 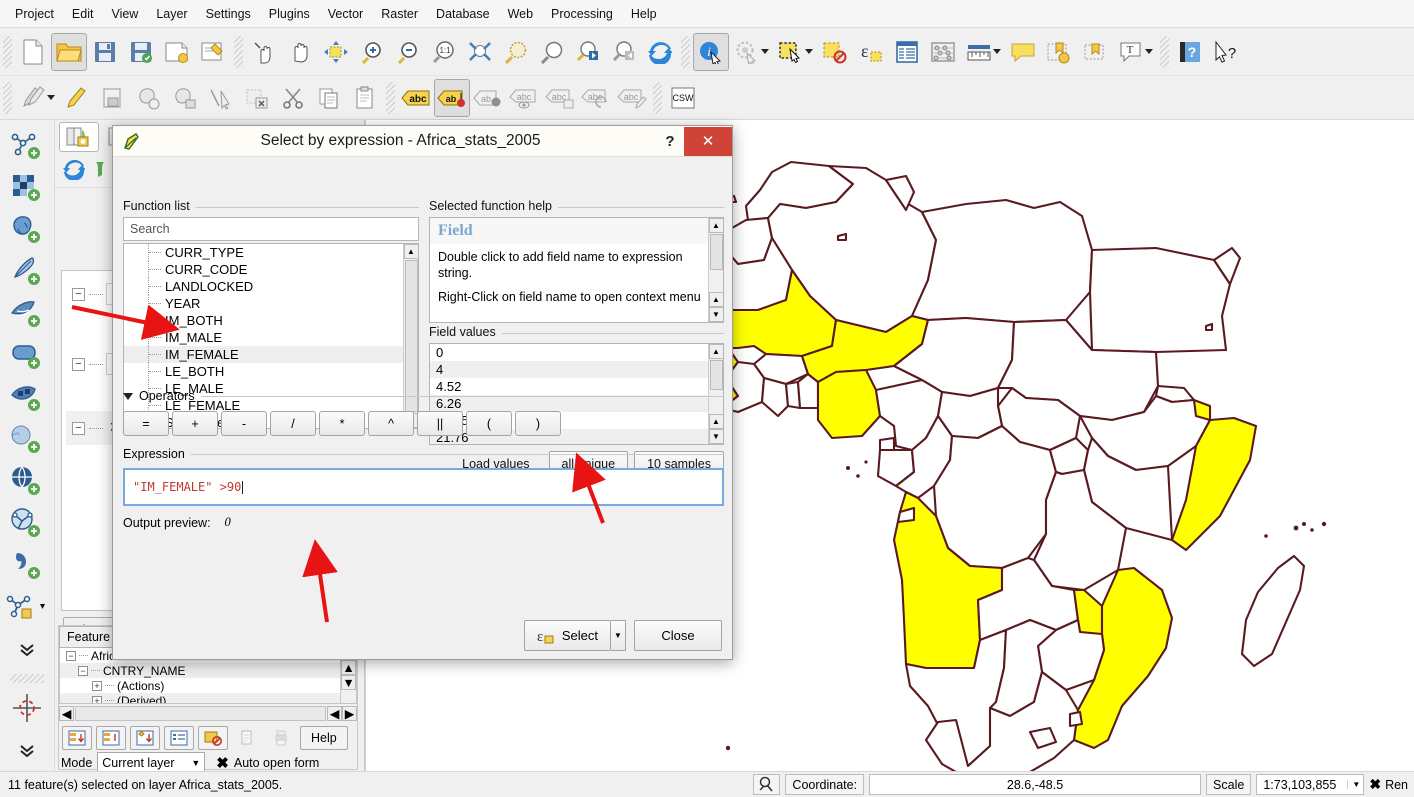 I want to click on identify-horizontal-scrollbar: ◀ ◀ ▶, so click(x=208, y=713).